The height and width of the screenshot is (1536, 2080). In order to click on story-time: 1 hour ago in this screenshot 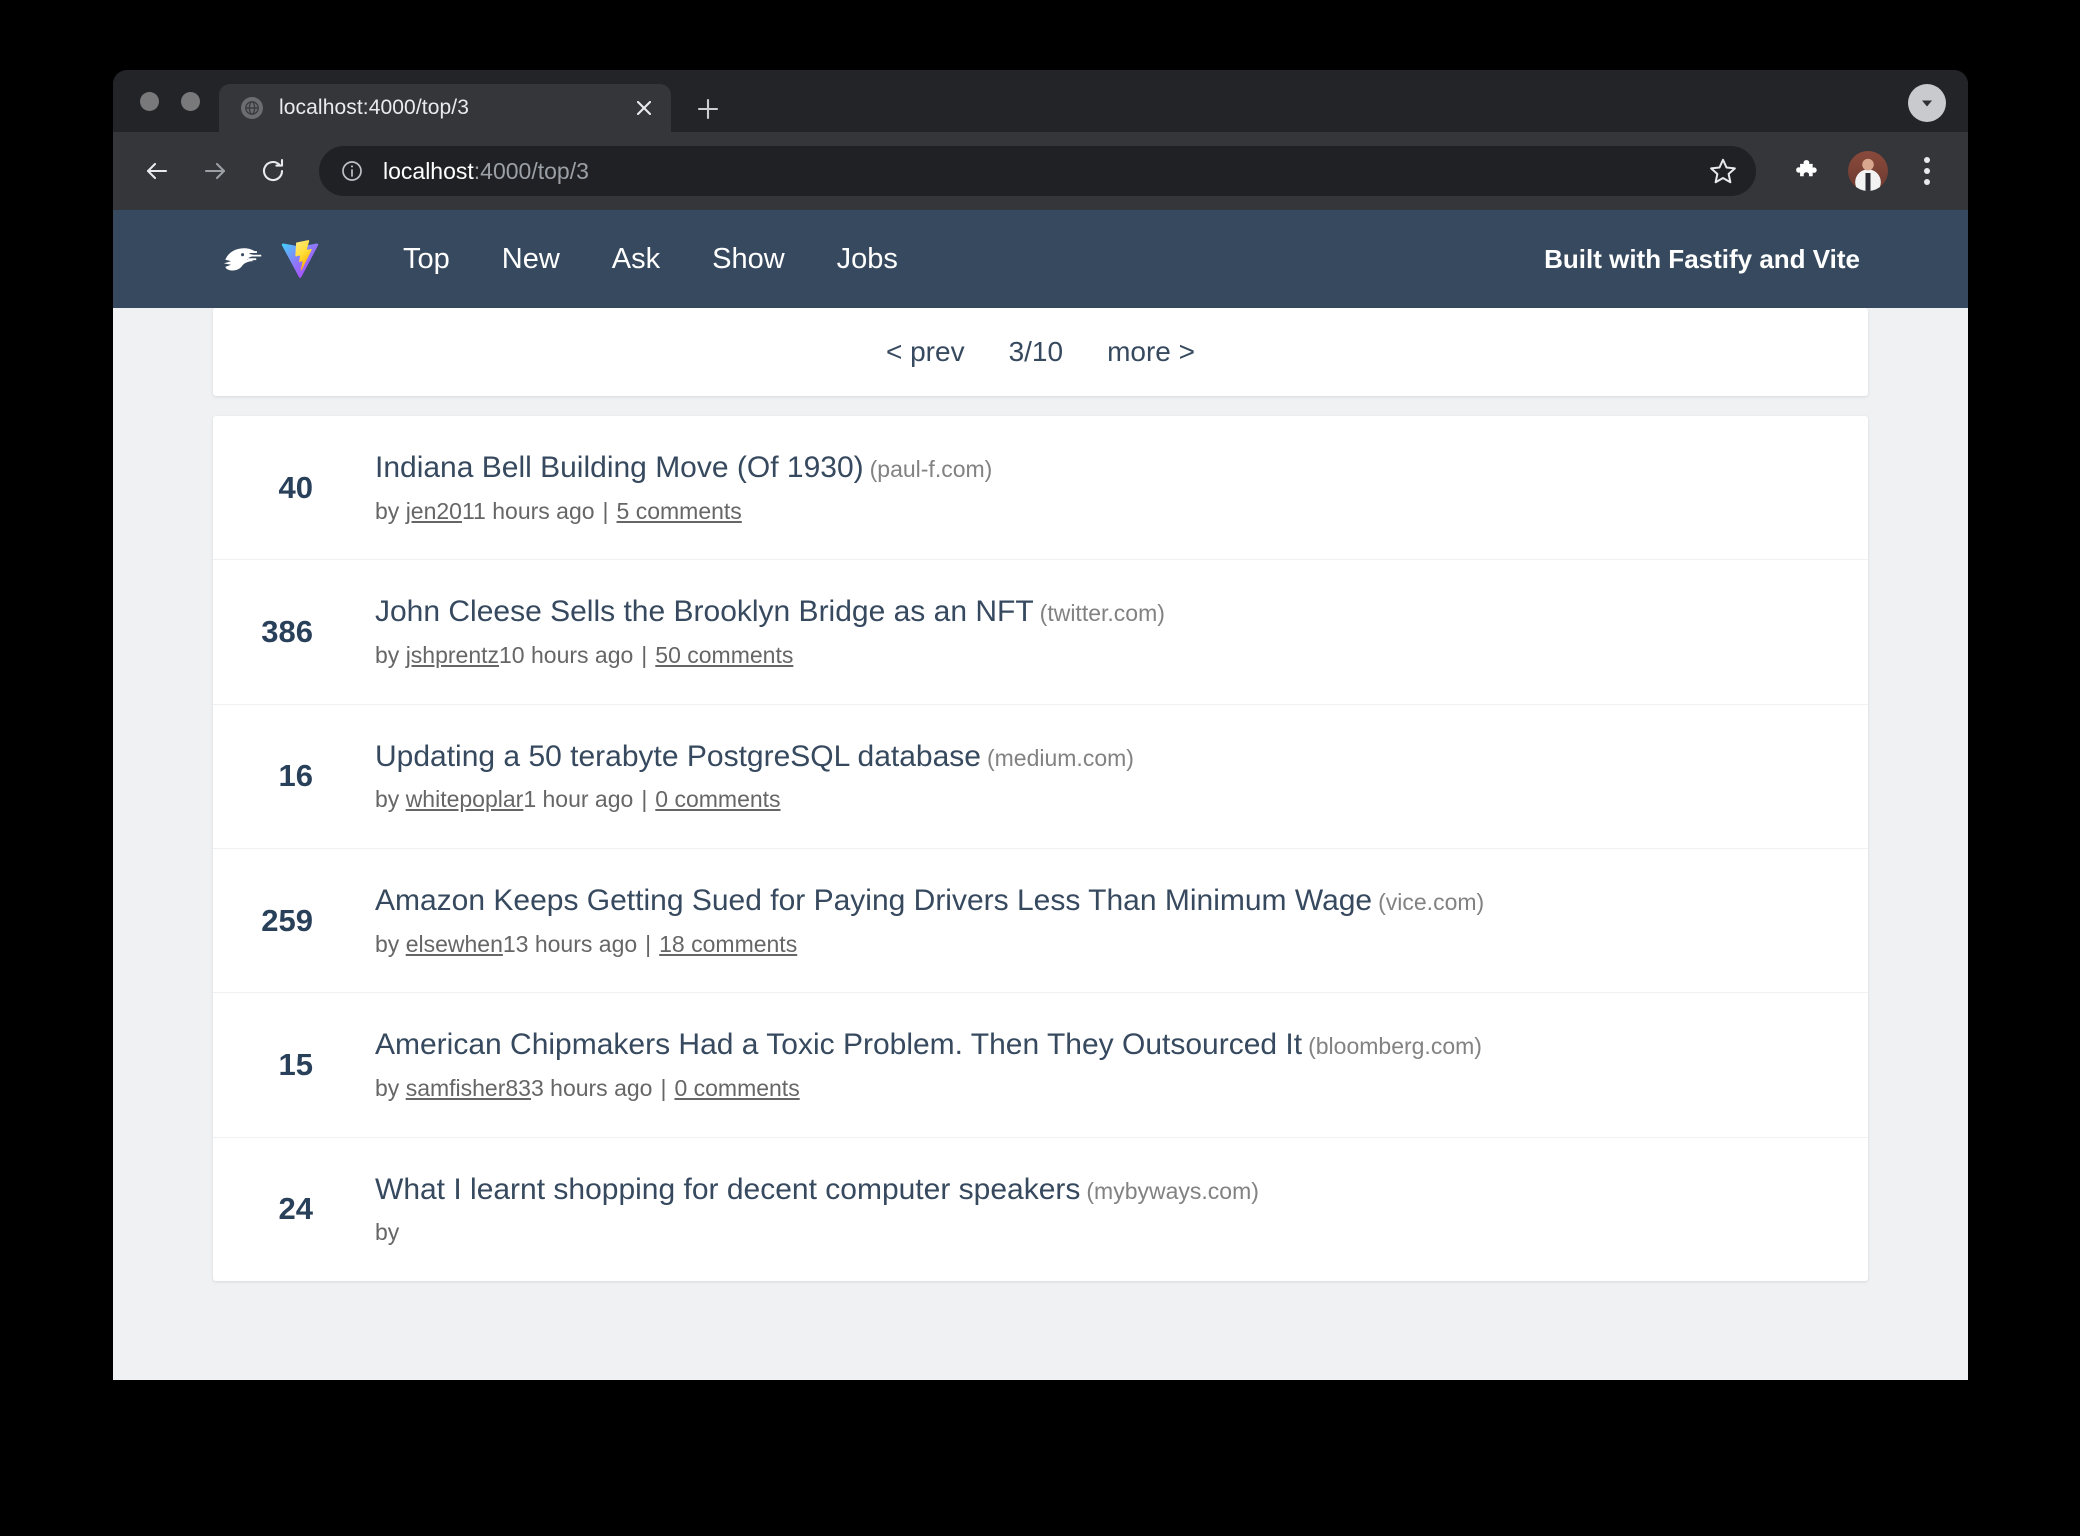, I will do `click(578, 799)`.